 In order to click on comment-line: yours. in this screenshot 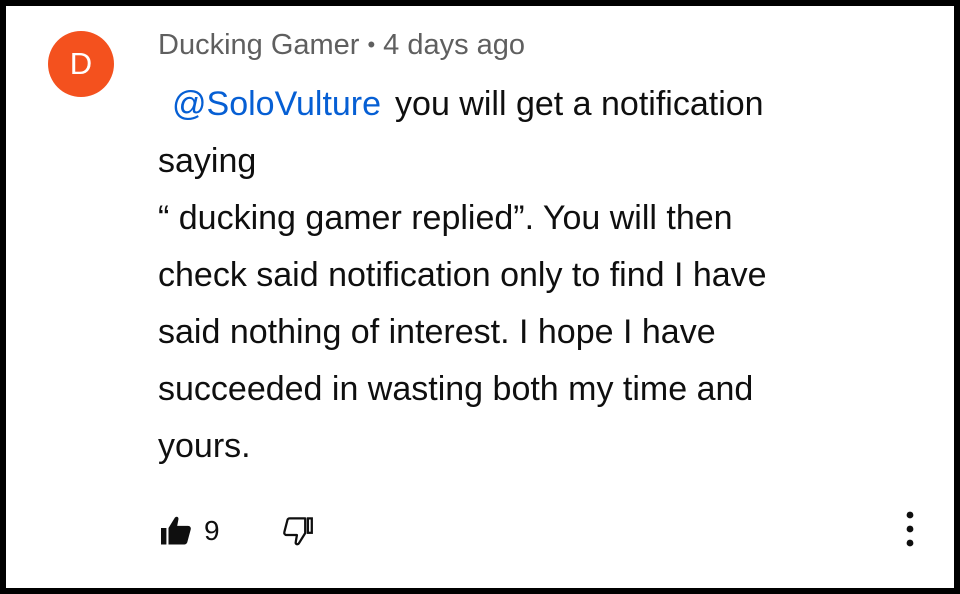, I will do `click(204, 446)`.